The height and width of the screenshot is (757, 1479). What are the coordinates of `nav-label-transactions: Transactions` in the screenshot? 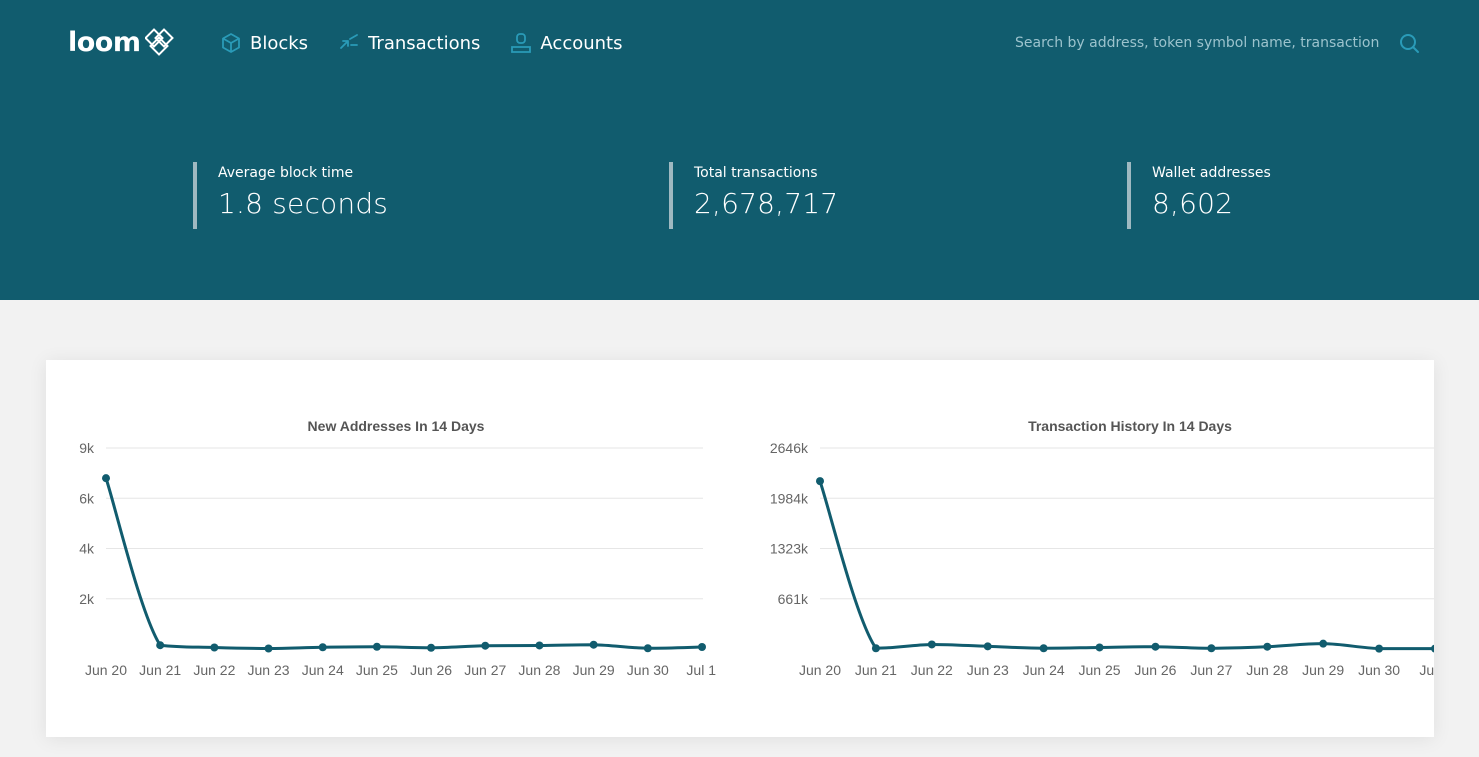 It's located at (424, 43).